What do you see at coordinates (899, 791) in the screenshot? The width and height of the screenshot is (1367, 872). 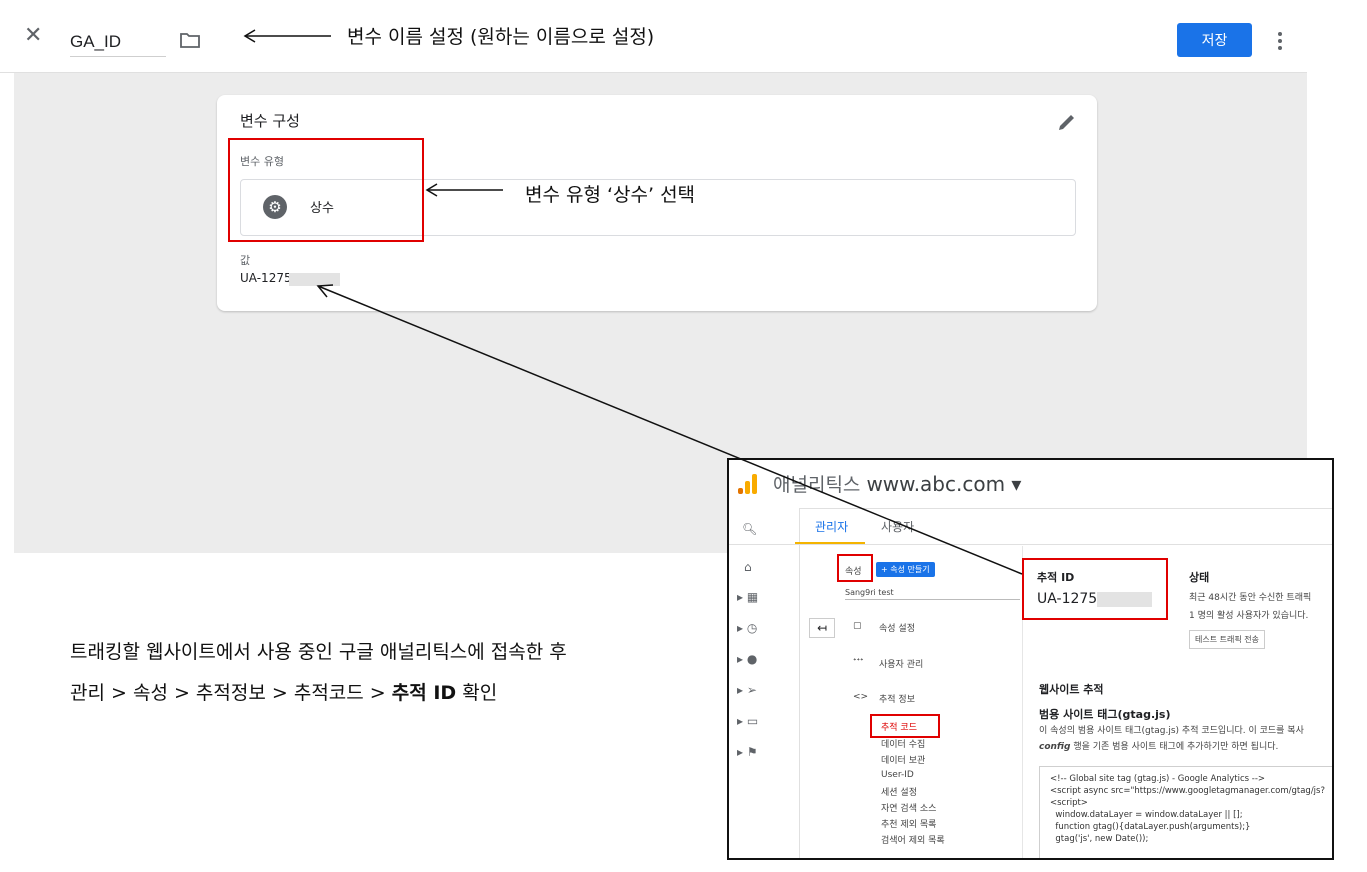 I see `submenu-session-settings: 세션 설정` at bounding box center [899, 791].